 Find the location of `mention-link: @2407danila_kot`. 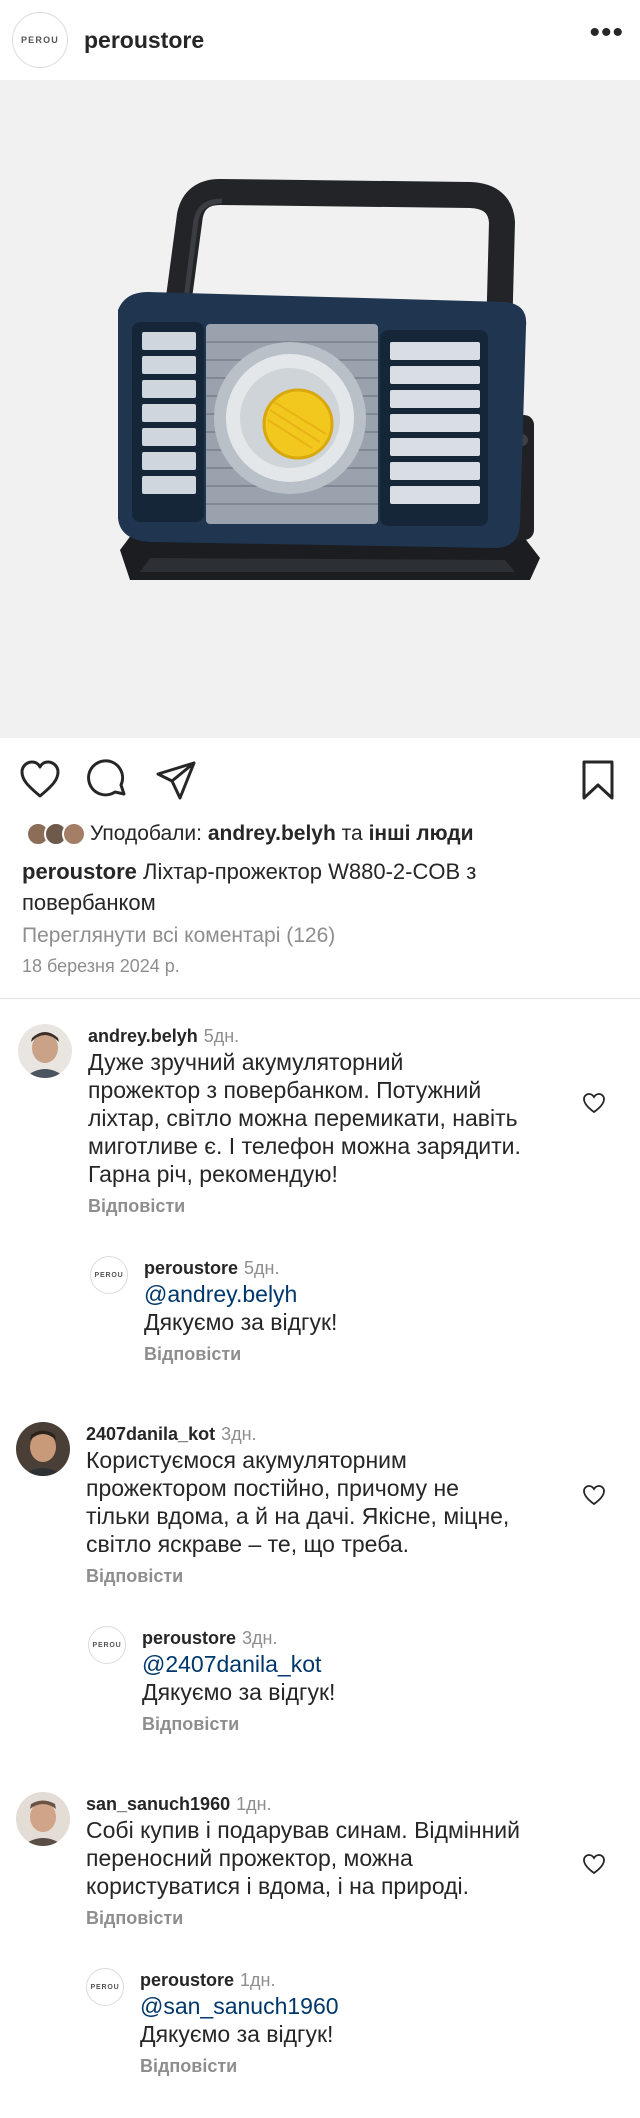

mention-link: @2407danila_kot is located at coordinates (231, 1664).